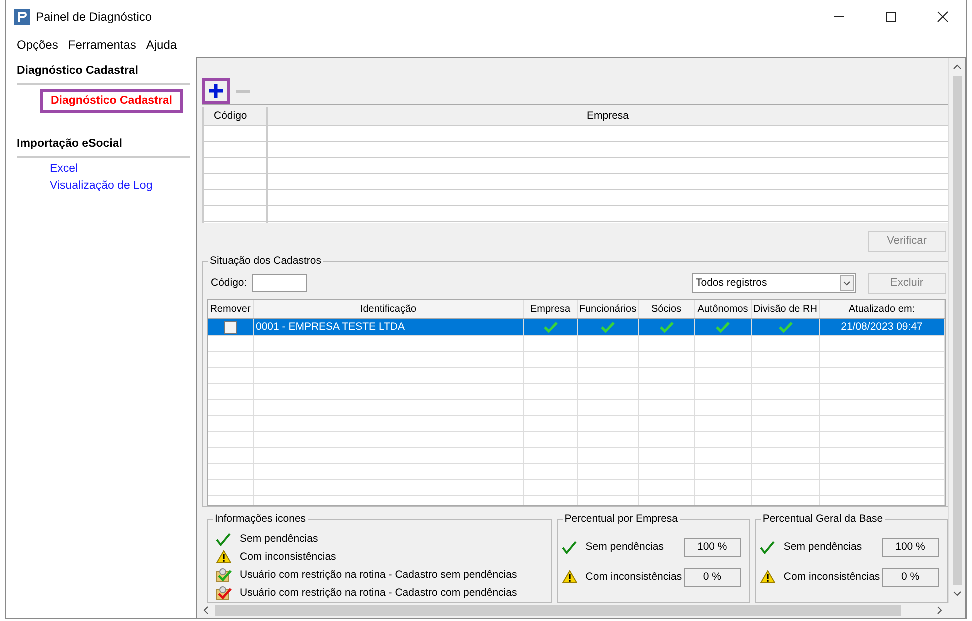 The width and height of the screenshot is (972, 621). What do you see at coordinates (224, 575) in the screenshot?
I see `user-check-icon` at bounding box center [224, 575].